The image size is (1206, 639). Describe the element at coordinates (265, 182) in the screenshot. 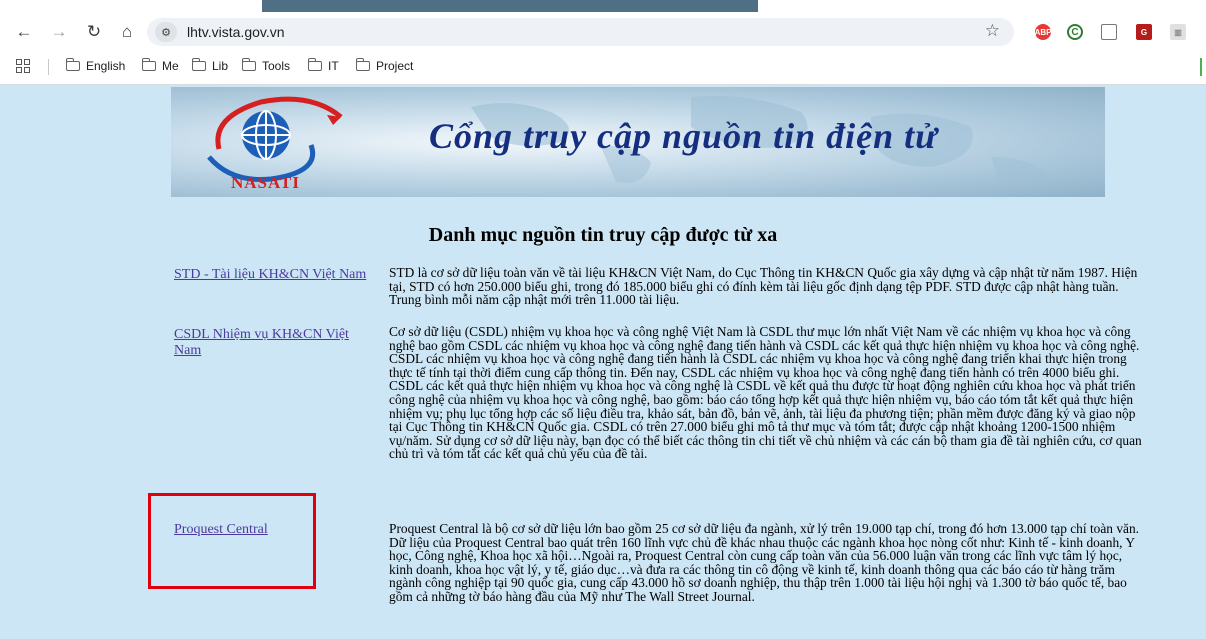

I see `logo-text: NASATI` at that location.